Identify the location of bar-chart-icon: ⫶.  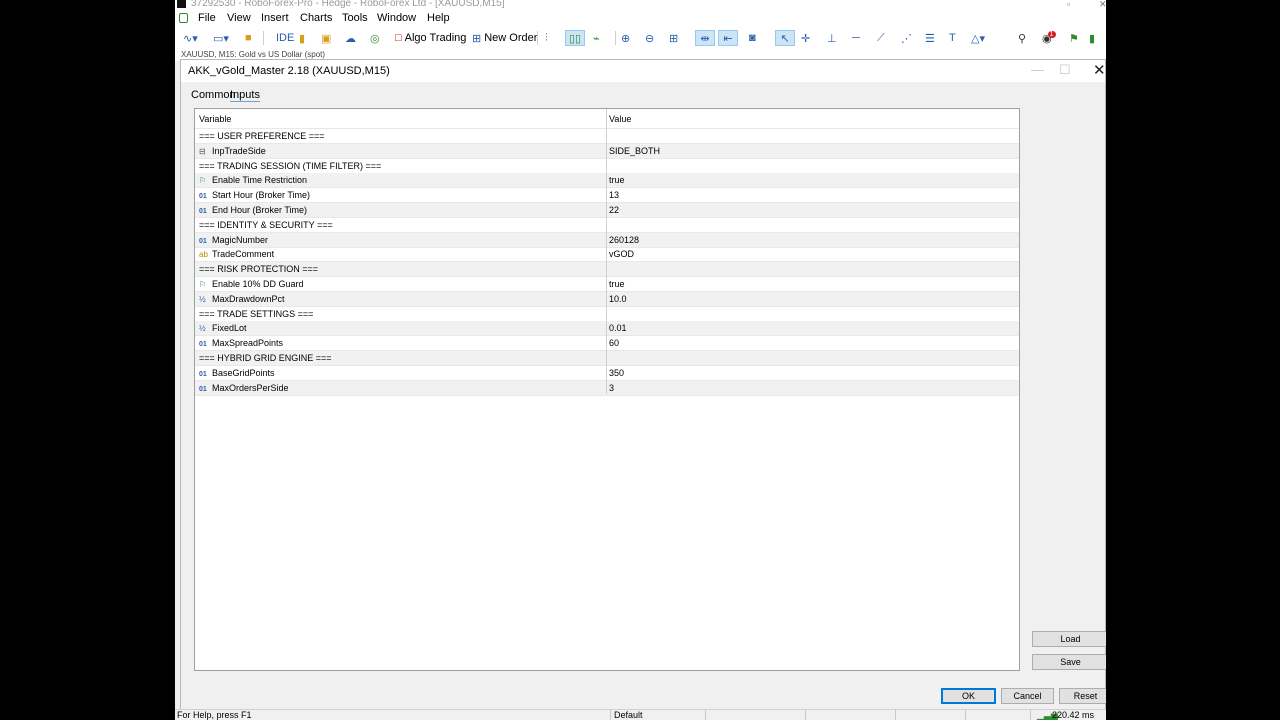
(546, 38).